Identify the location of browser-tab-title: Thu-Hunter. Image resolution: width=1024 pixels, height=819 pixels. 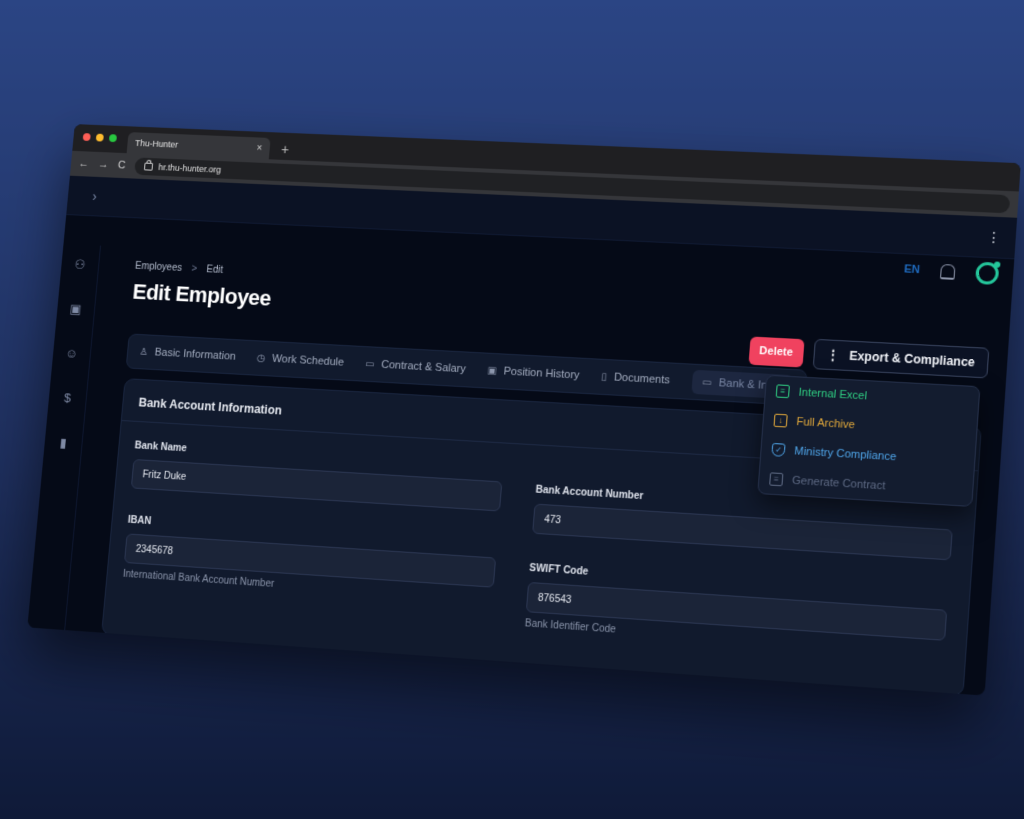
(156, 144).